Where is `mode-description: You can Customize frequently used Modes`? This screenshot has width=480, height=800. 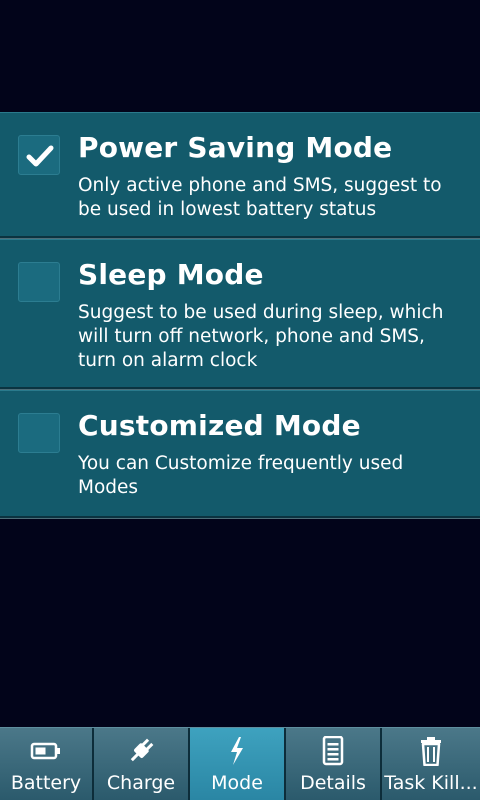 mode-description: You can Customize frequently used Modes is located at coordinates (241, 475).